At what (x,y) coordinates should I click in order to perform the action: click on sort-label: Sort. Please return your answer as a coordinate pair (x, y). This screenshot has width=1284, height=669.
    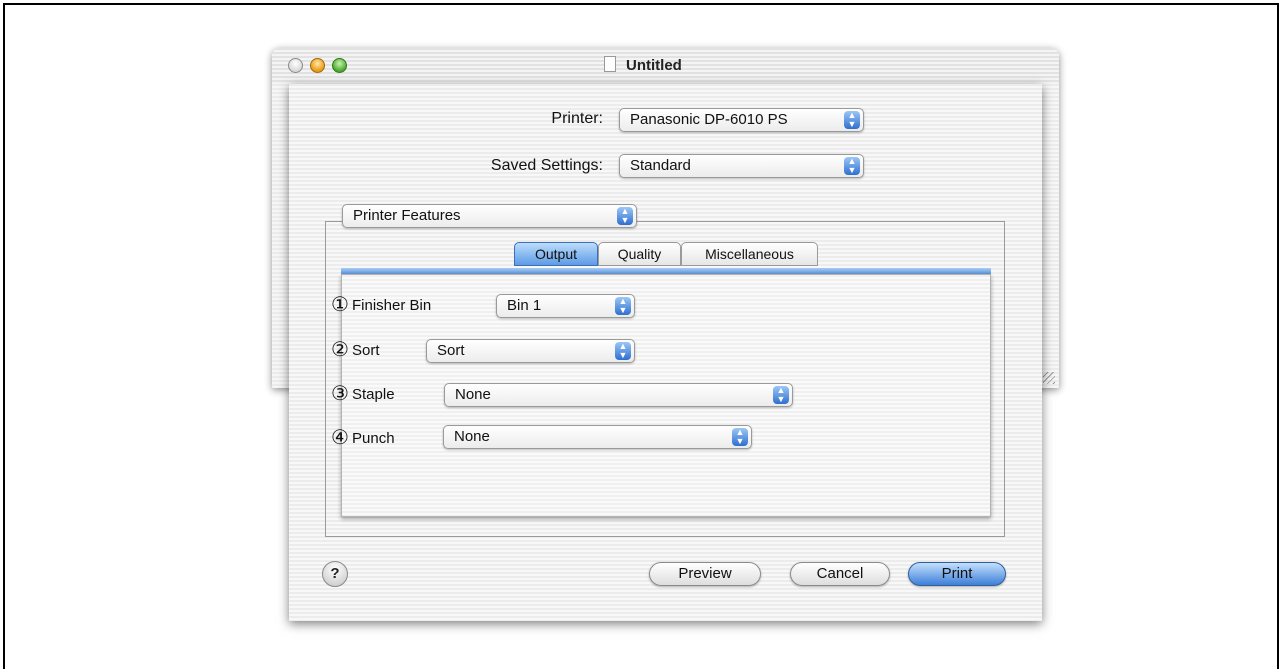
    Looking at the image, I should click on (366, 350).